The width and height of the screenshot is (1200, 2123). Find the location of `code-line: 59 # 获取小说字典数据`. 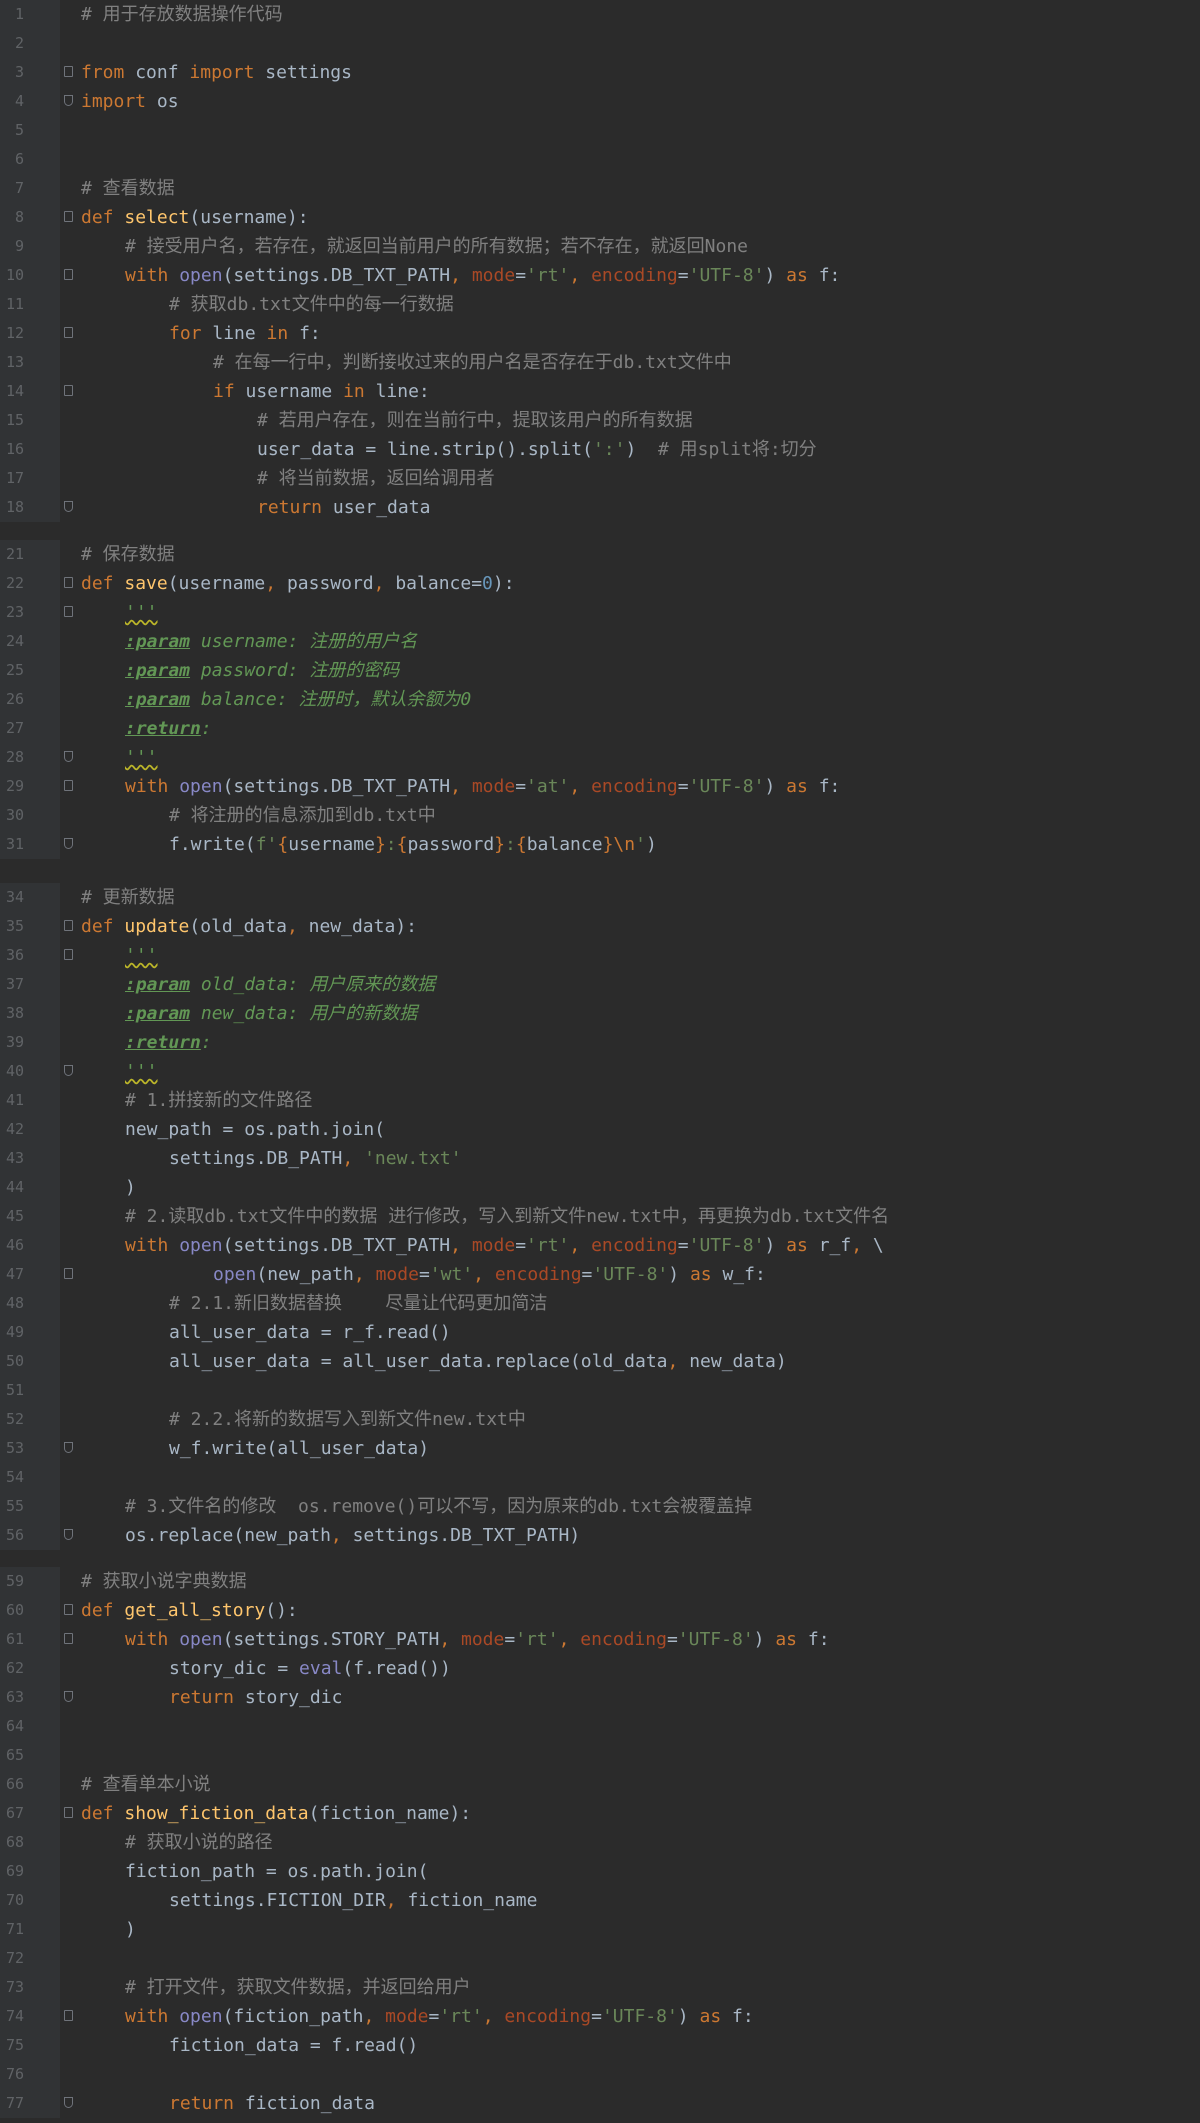

code-line: 59 # 获取小说字典数据 is located at coordinates (600, 1581).